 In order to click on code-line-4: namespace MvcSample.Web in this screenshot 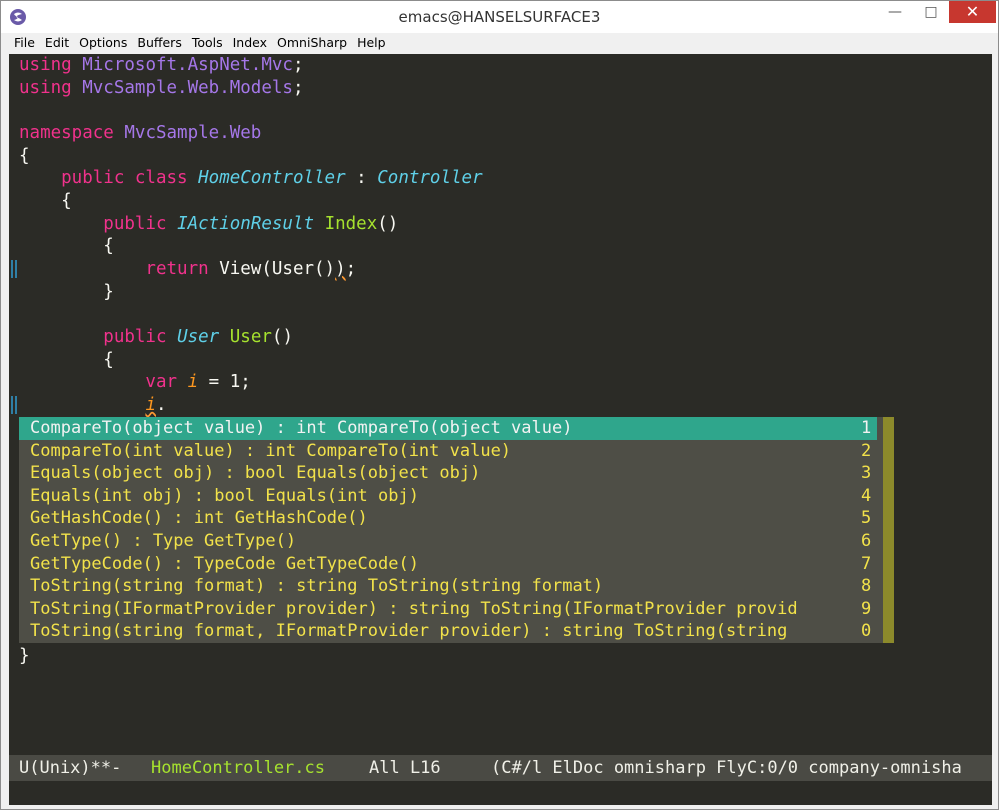, I will do `click(140, 133)`.